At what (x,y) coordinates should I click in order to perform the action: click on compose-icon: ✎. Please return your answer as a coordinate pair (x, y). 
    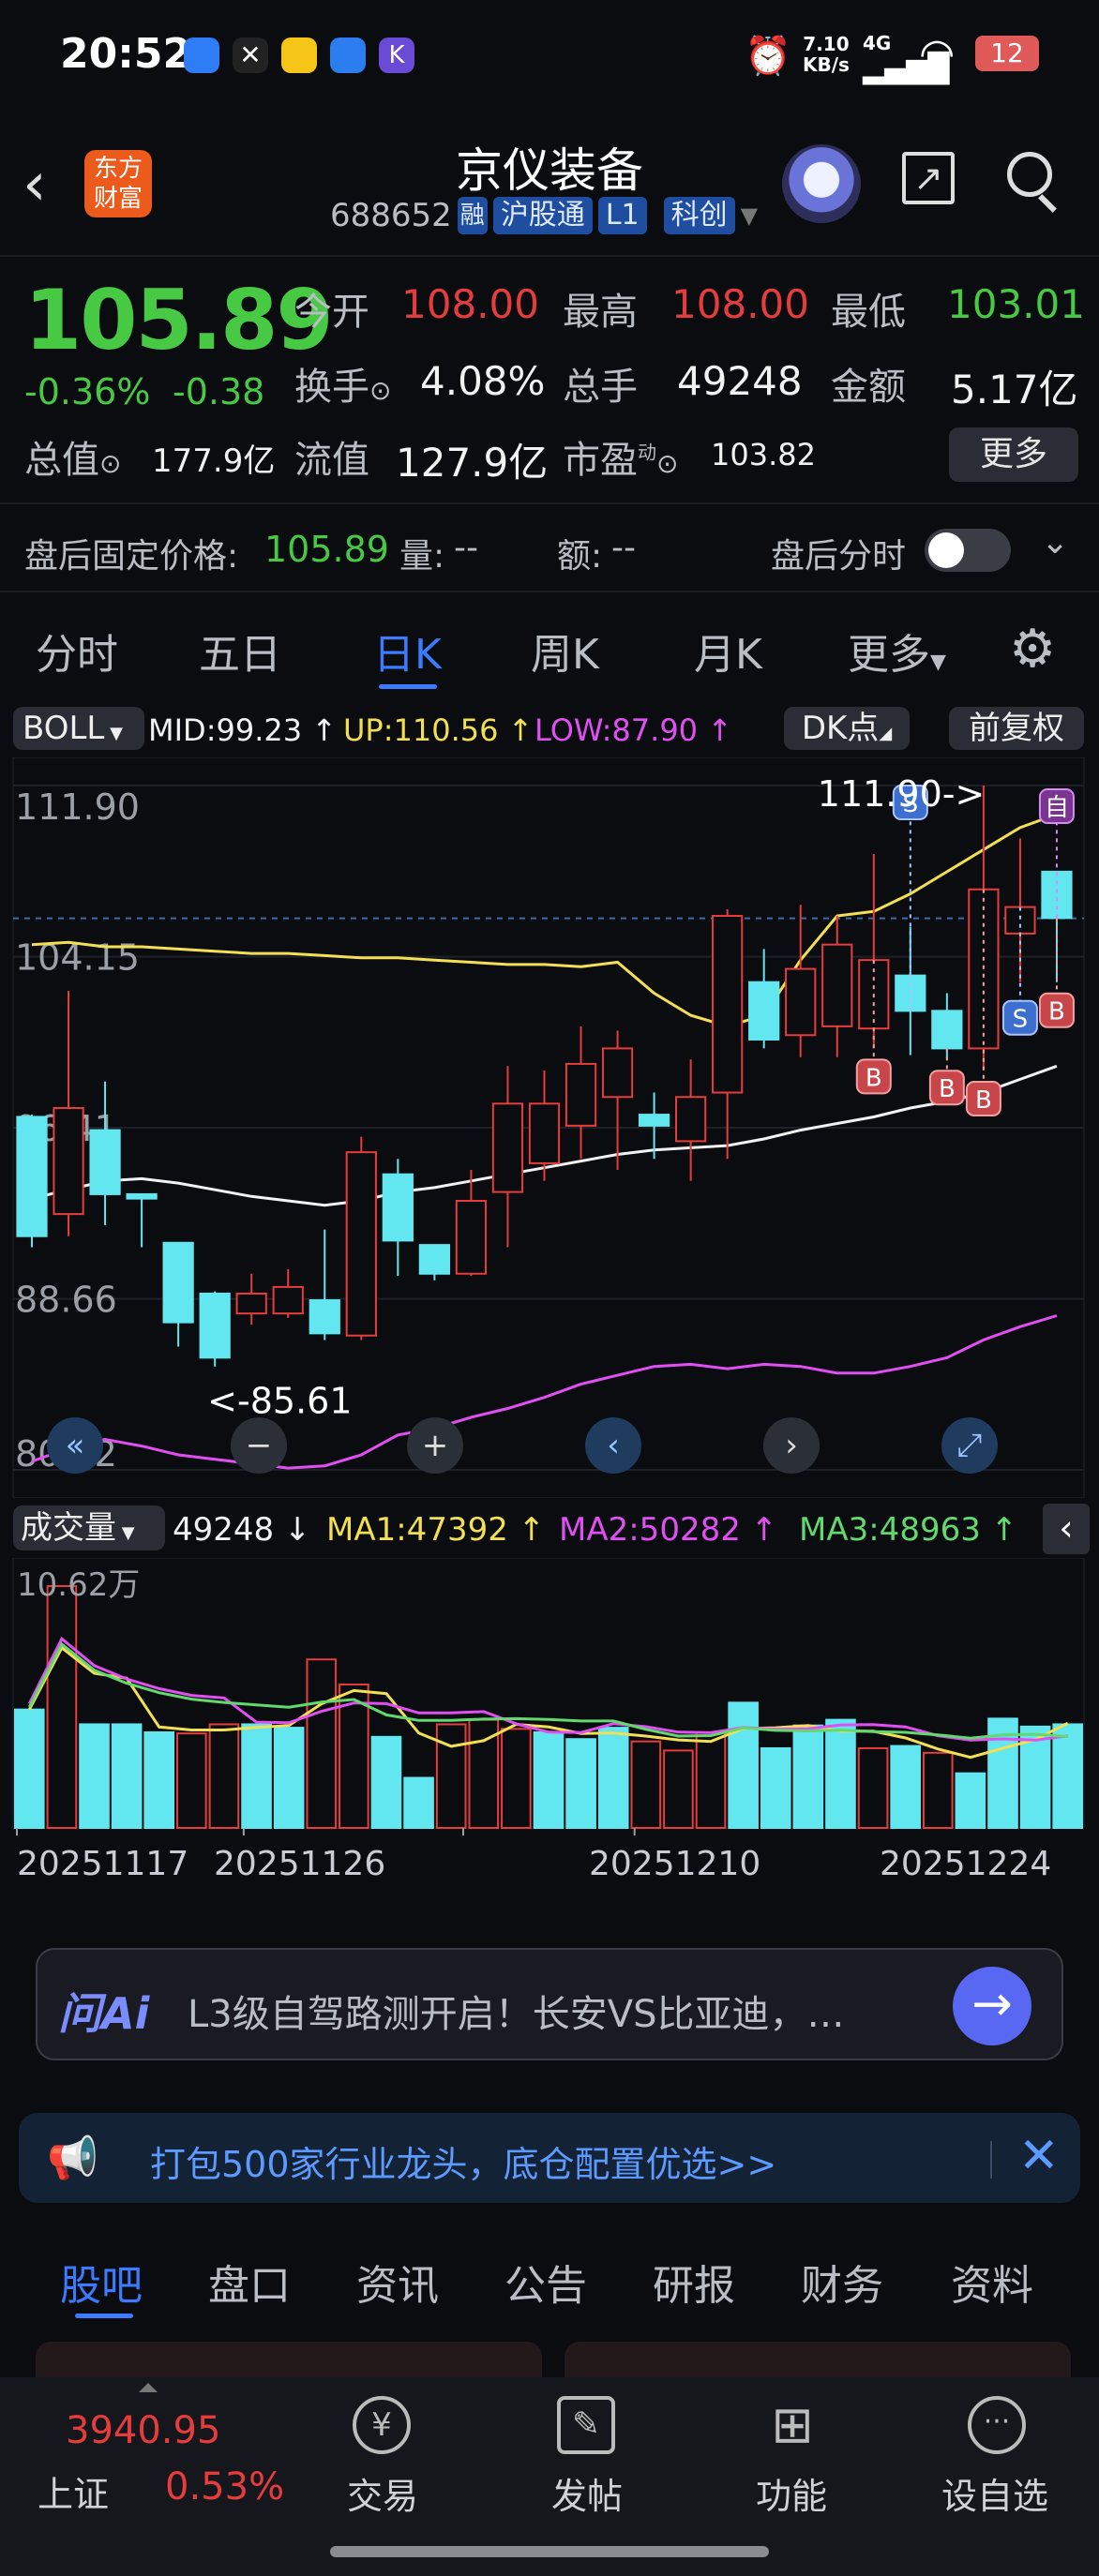
    Looking at the image, I should click on (586, 2425).